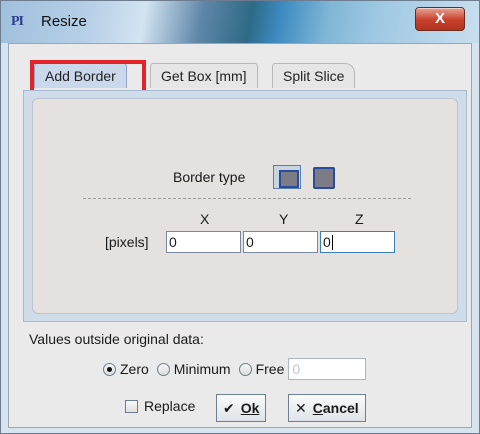 This screenshot has width=480, height=434. What do you see at coordinates (134, 369) in the screenshot?
I see `zero-radio-label: Zero` at bounding box center [134, 369].